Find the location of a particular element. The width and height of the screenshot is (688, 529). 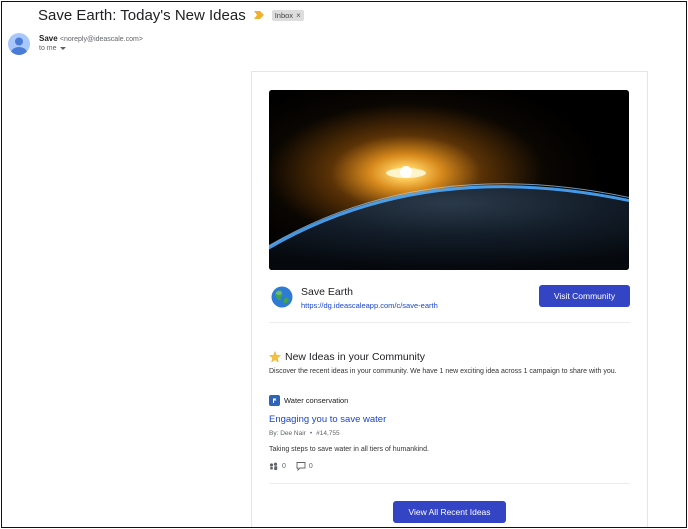

visit-community-button: Visit Community is located at coordinates (584, 296).